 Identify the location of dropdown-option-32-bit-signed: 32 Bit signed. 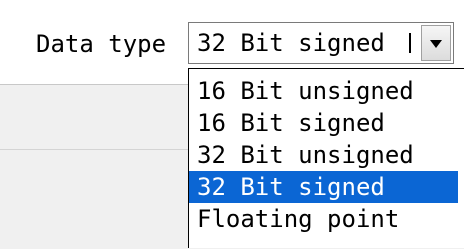
(323, 187).